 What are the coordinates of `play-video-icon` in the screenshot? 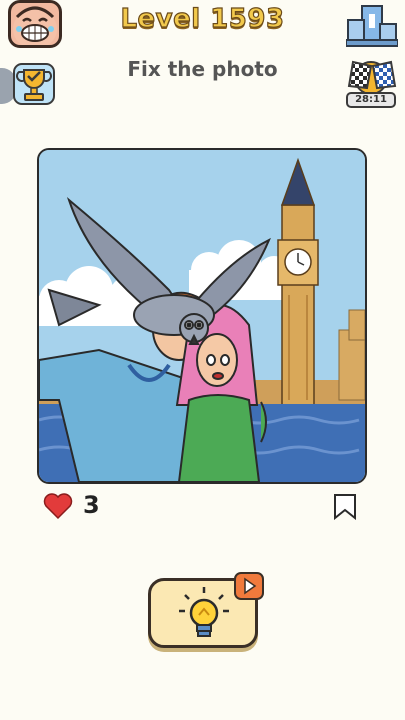 It's located at (250, 586).